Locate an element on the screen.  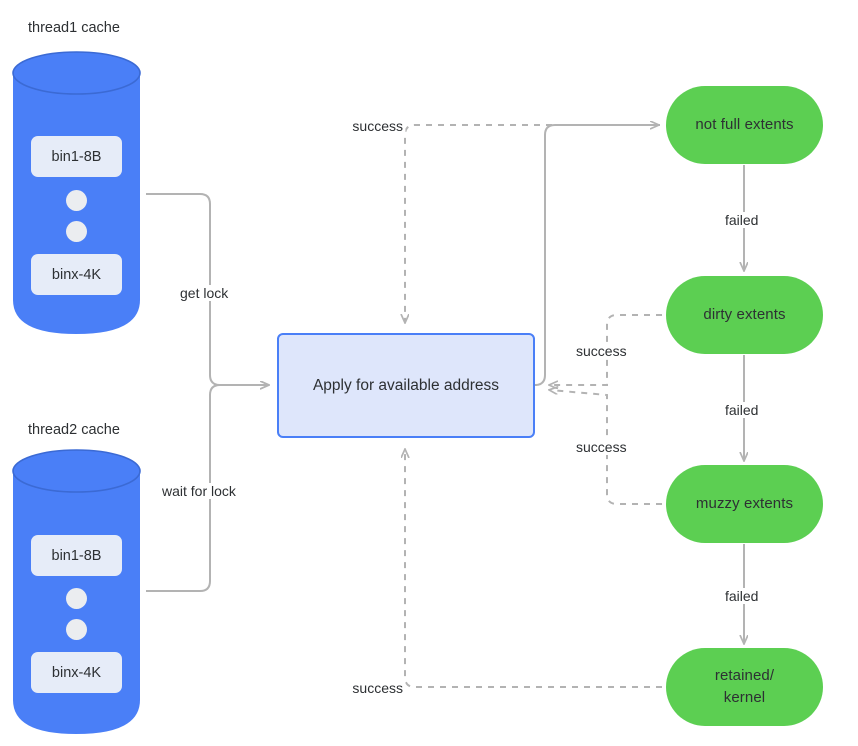
edge-label-success-muzzy: success is located at coordinates (601, 447).